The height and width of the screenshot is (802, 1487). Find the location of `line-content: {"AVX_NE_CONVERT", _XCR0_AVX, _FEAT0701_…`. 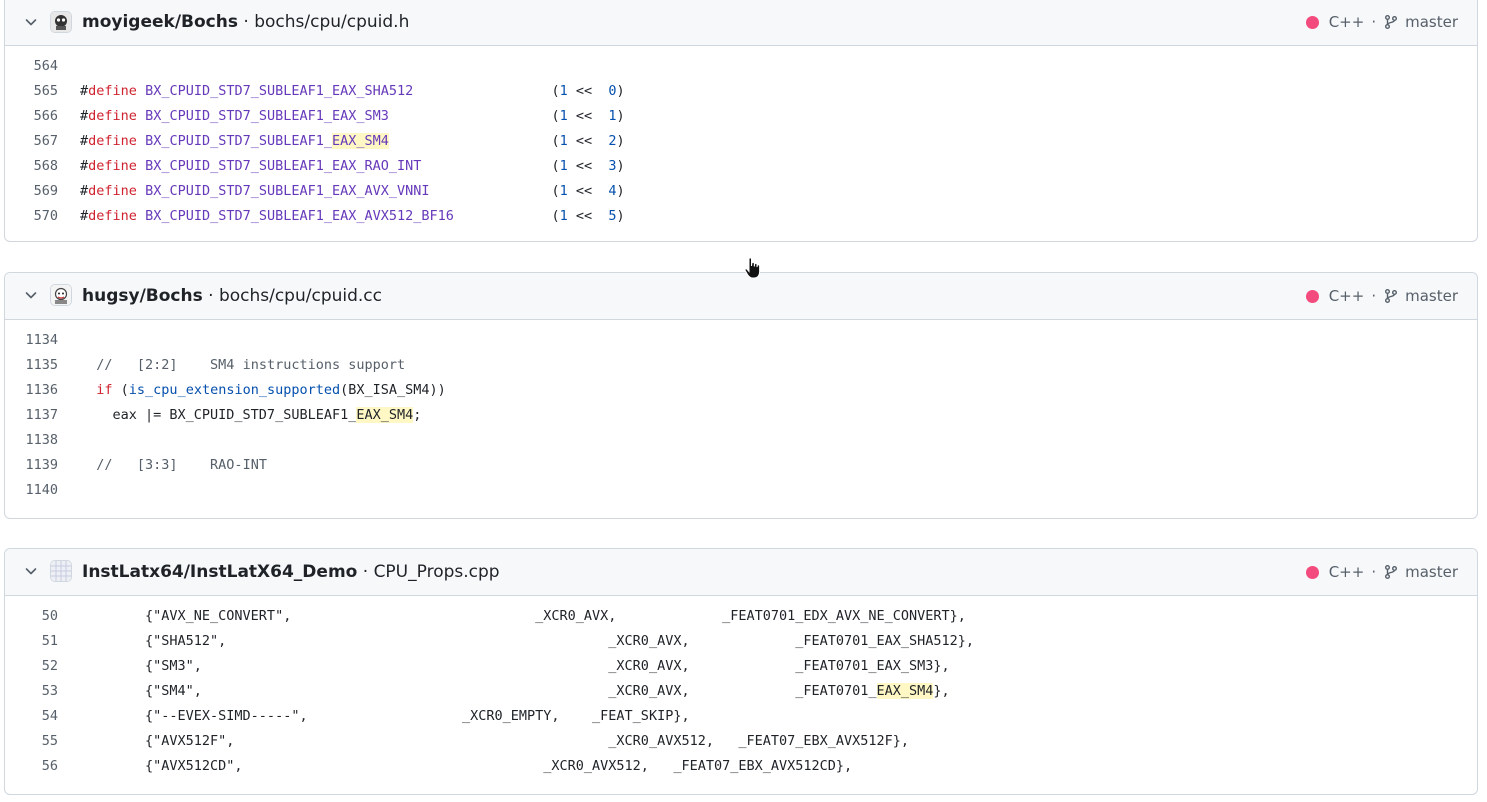

line-content: {"AVX_NE_CONVERT", _XCR0_AVX, _FEAT0701_… is located at coordinates (523, 616).